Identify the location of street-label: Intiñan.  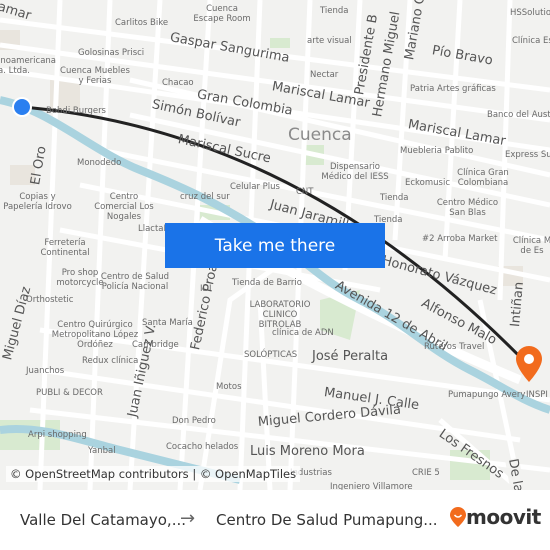
(517, 304).